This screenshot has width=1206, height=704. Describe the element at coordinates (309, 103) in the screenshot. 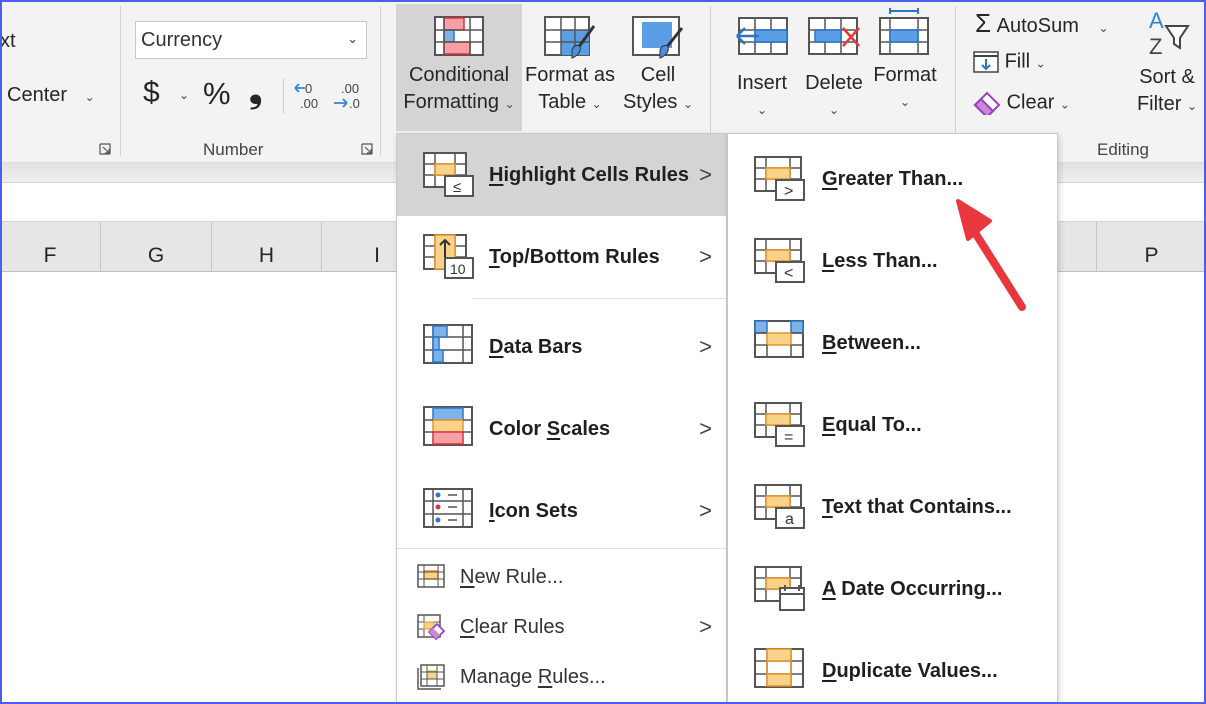

I see `svg-text: .00` at that location.